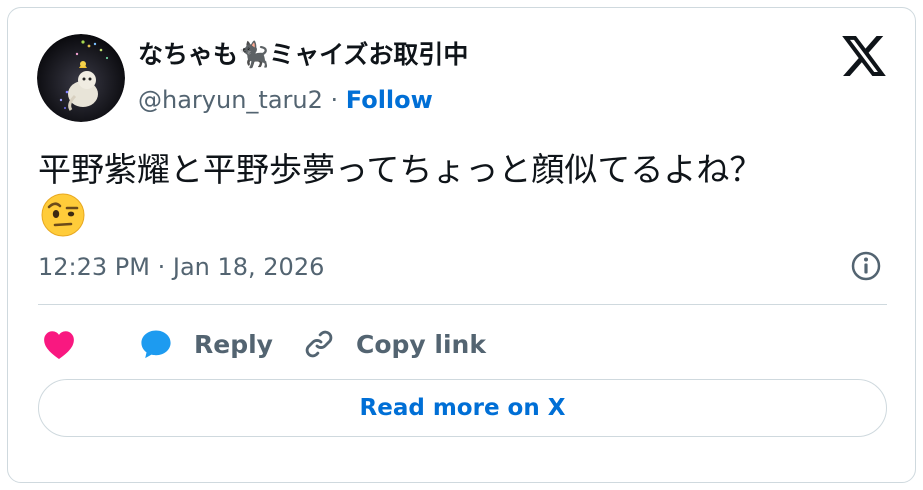 This screenshot has width=923, height=490. What do you see at coordinates (389, 100) in the screenshot?
I see `follow-button: Follow` at bounding box center [389, 100].